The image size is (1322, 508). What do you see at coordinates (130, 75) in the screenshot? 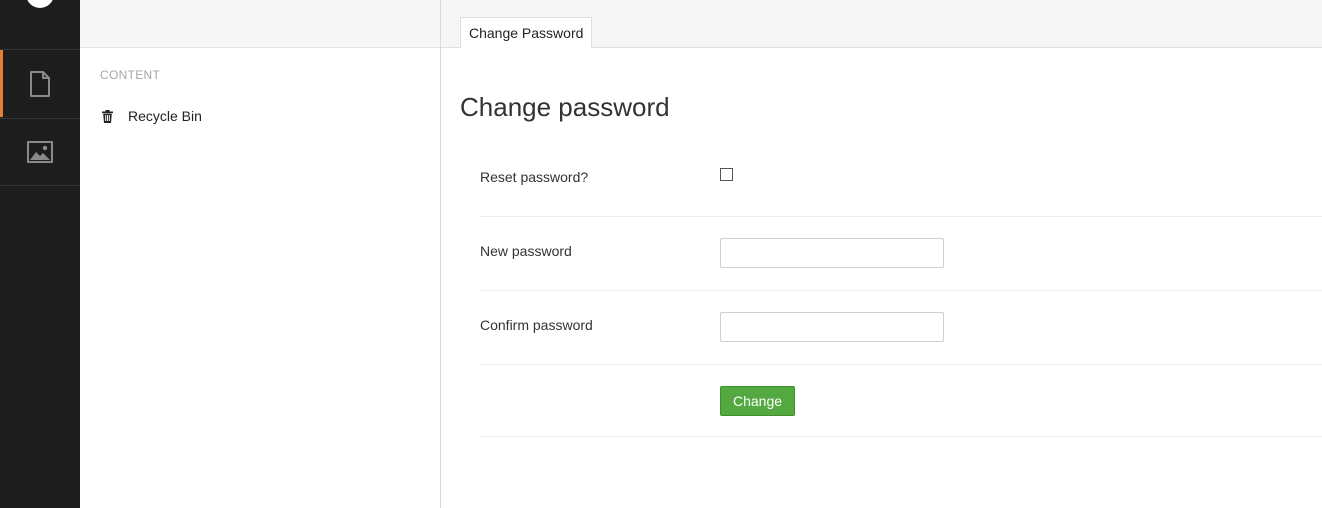
I see `tree-heading: CONTENT` at bounding box center [130, 75].